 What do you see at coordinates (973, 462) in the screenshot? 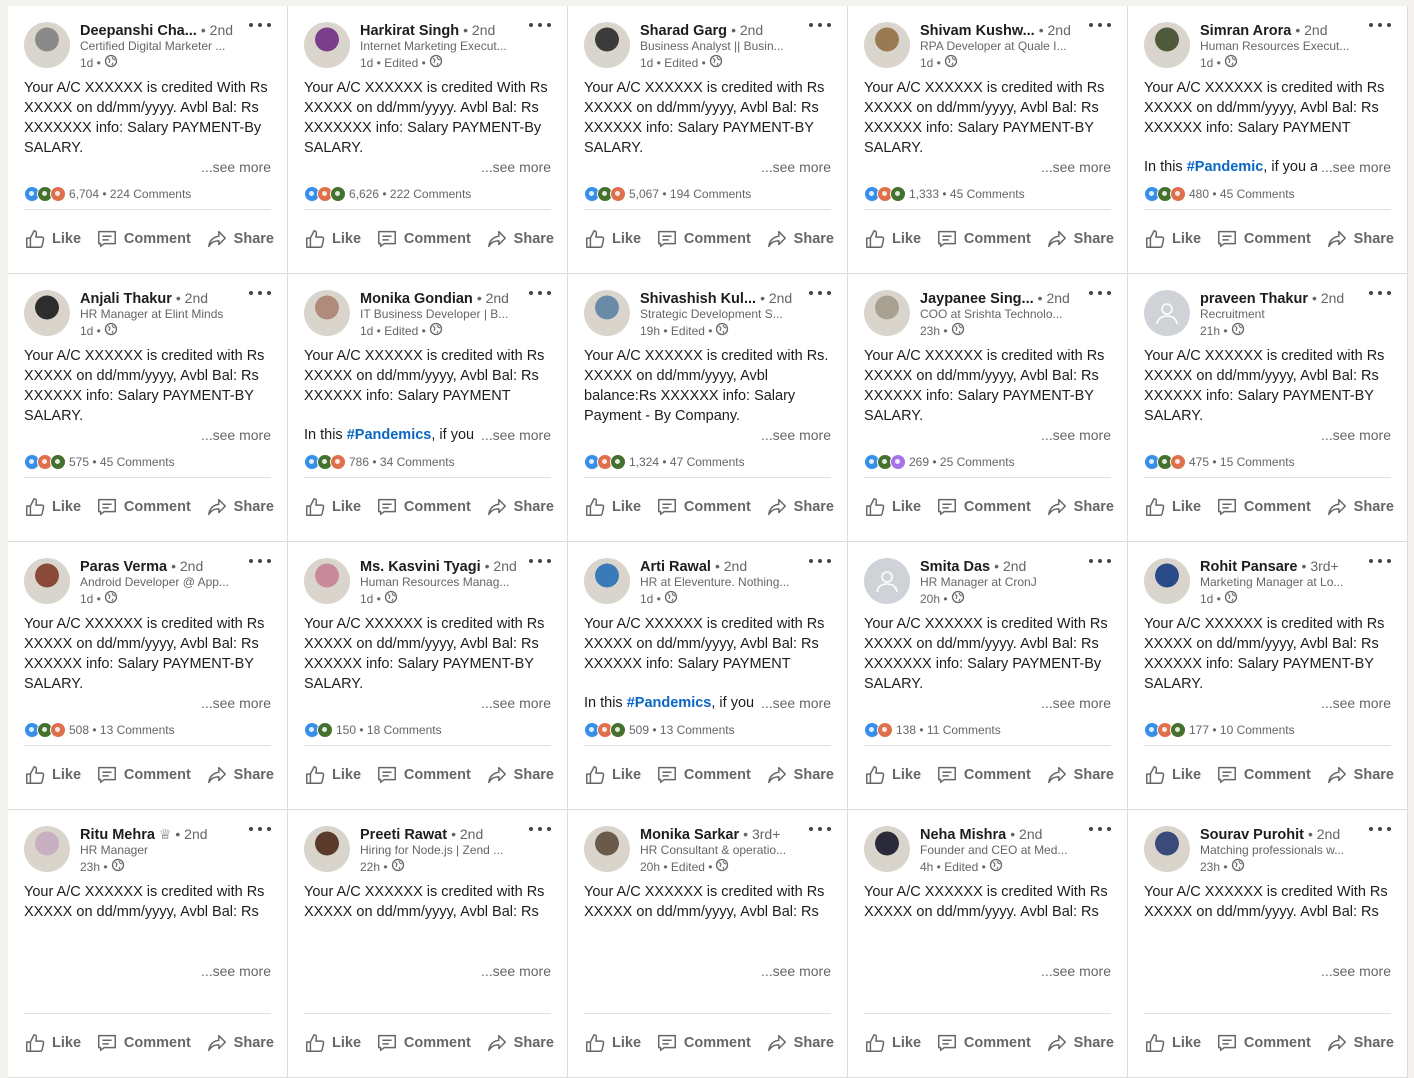
I see `comment-count: • 25 Comments` at bounding box center [973, 462].